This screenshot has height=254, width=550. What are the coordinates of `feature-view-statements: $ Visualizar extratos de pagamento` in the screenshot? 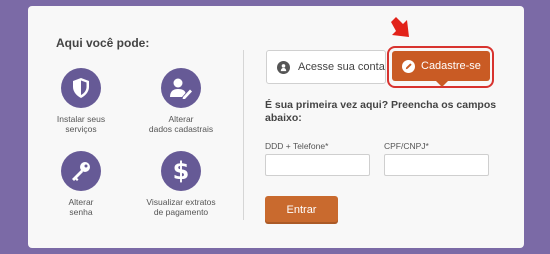 It's located at (181, 184).